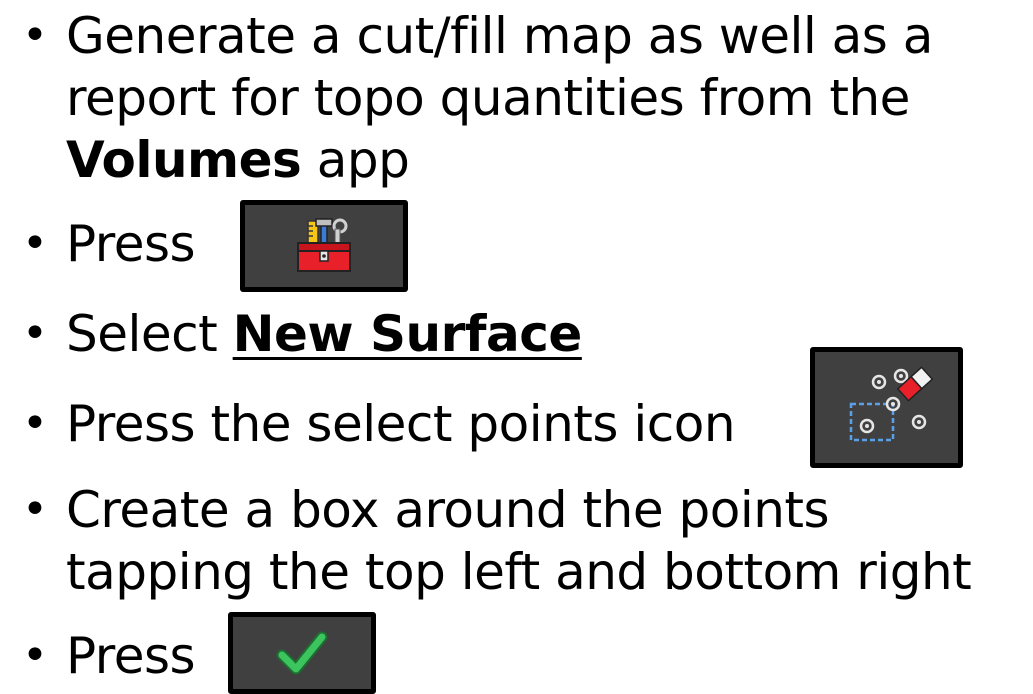 This screenshot has height=694, width=1033. I want to click on bullet-3-line: Select New Surface, so click(324, 334).